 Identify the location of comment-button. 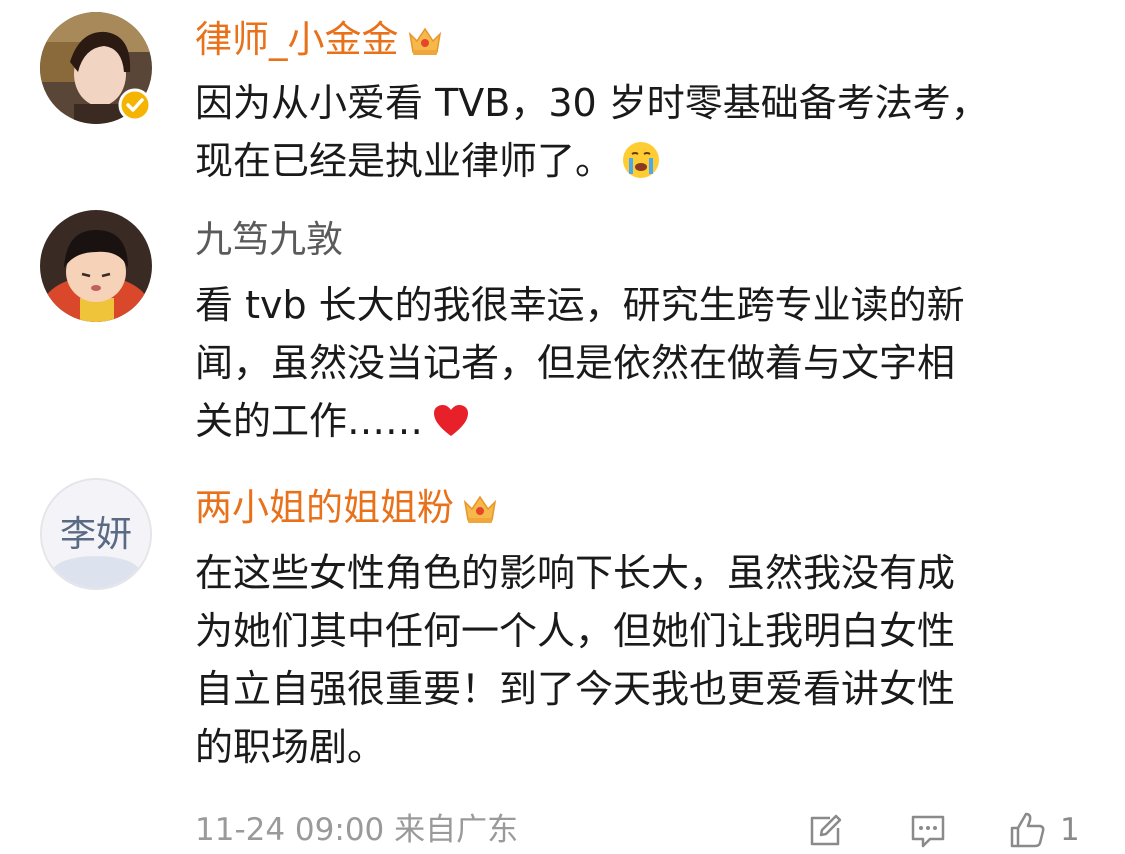
(928, 830).